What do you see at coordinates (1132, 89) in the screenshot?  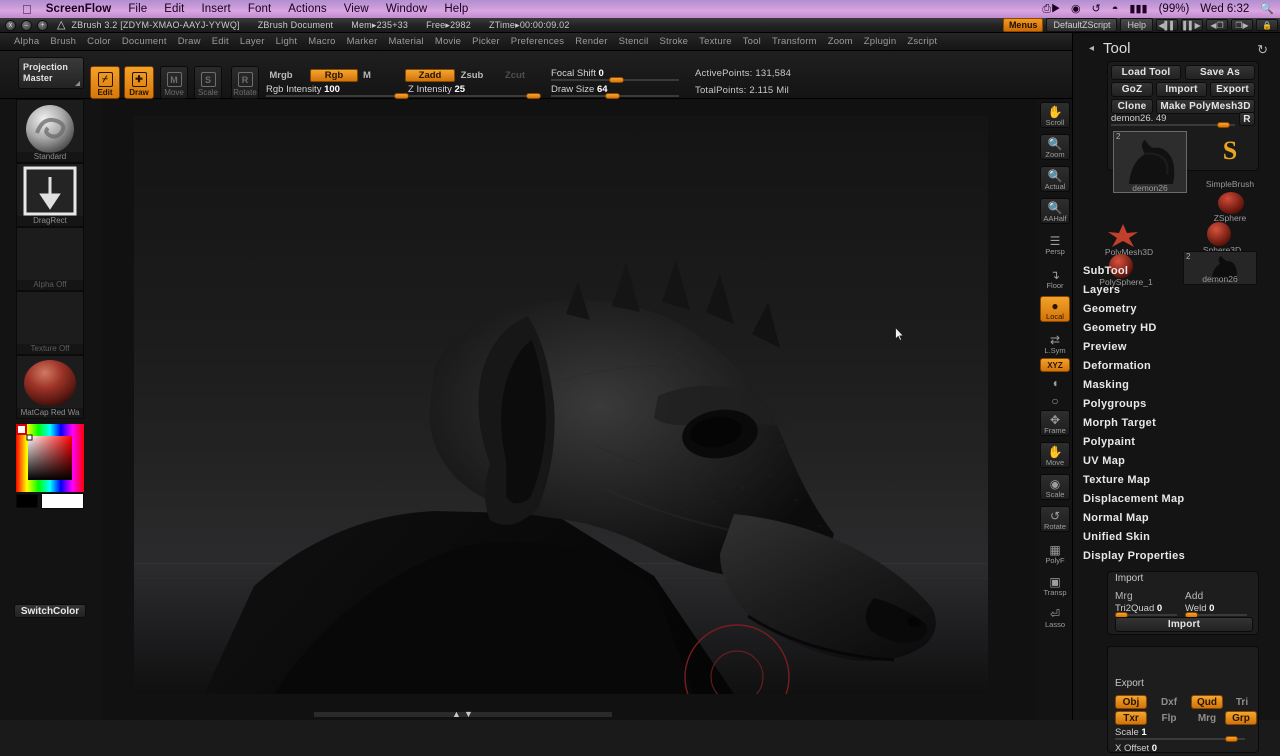 I see `goz-button: GoZ` at bounding box center [1132, 89].